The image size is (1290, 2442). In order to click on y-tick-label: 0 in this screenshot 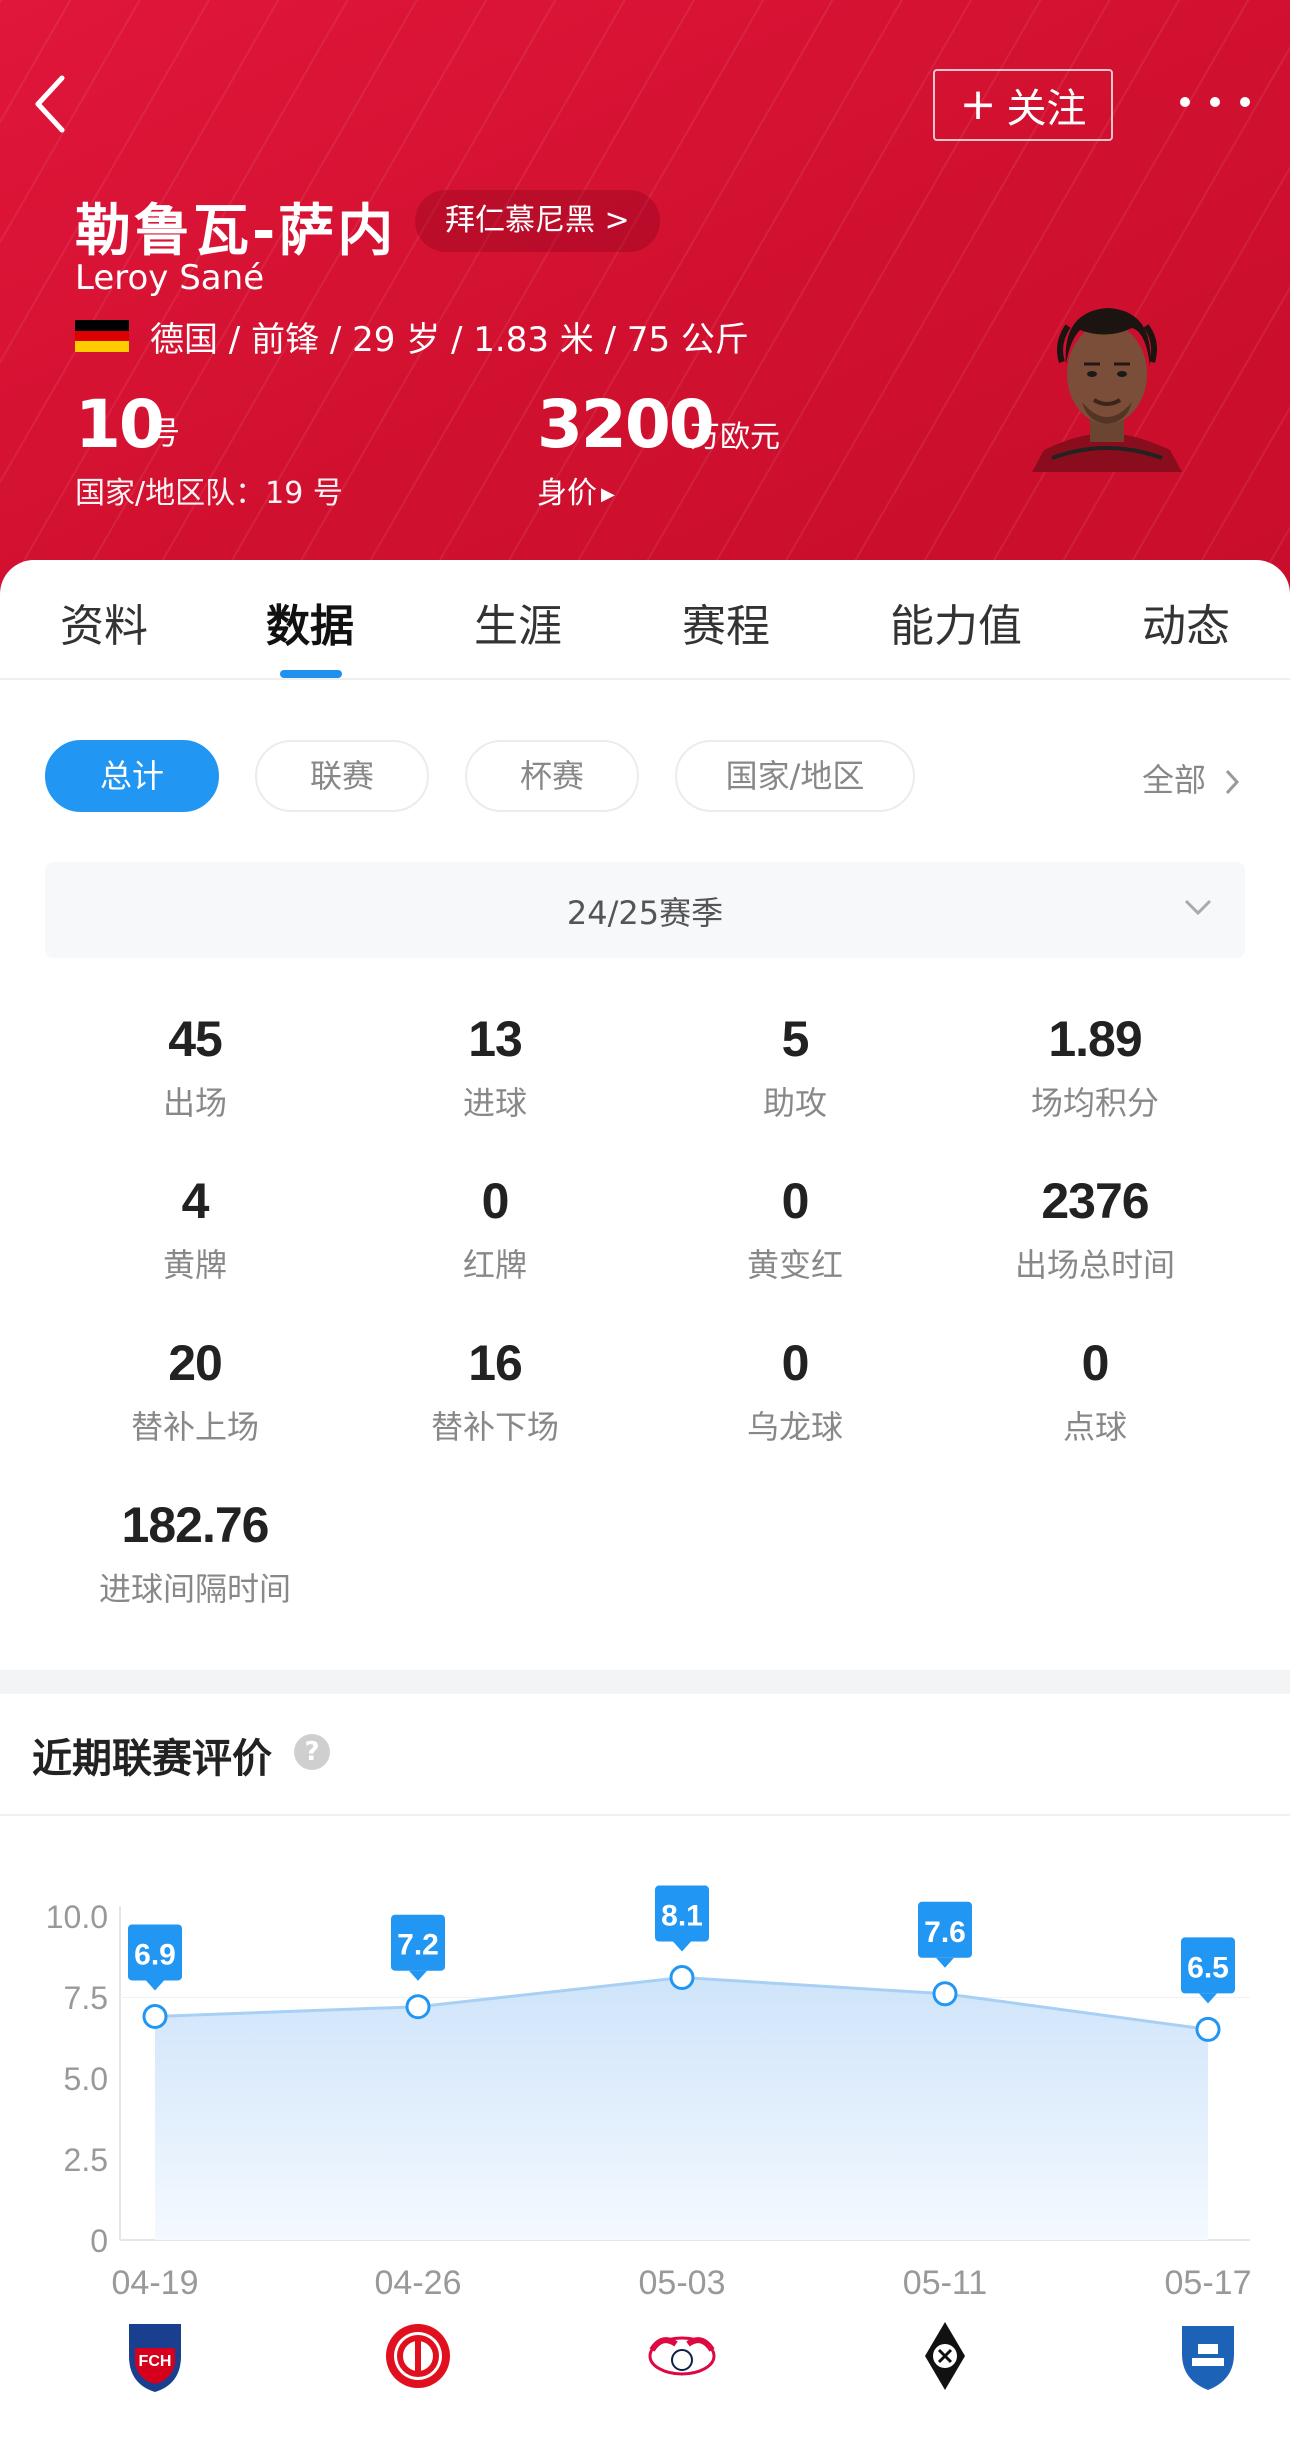, I will do `click(99, 2241)`.